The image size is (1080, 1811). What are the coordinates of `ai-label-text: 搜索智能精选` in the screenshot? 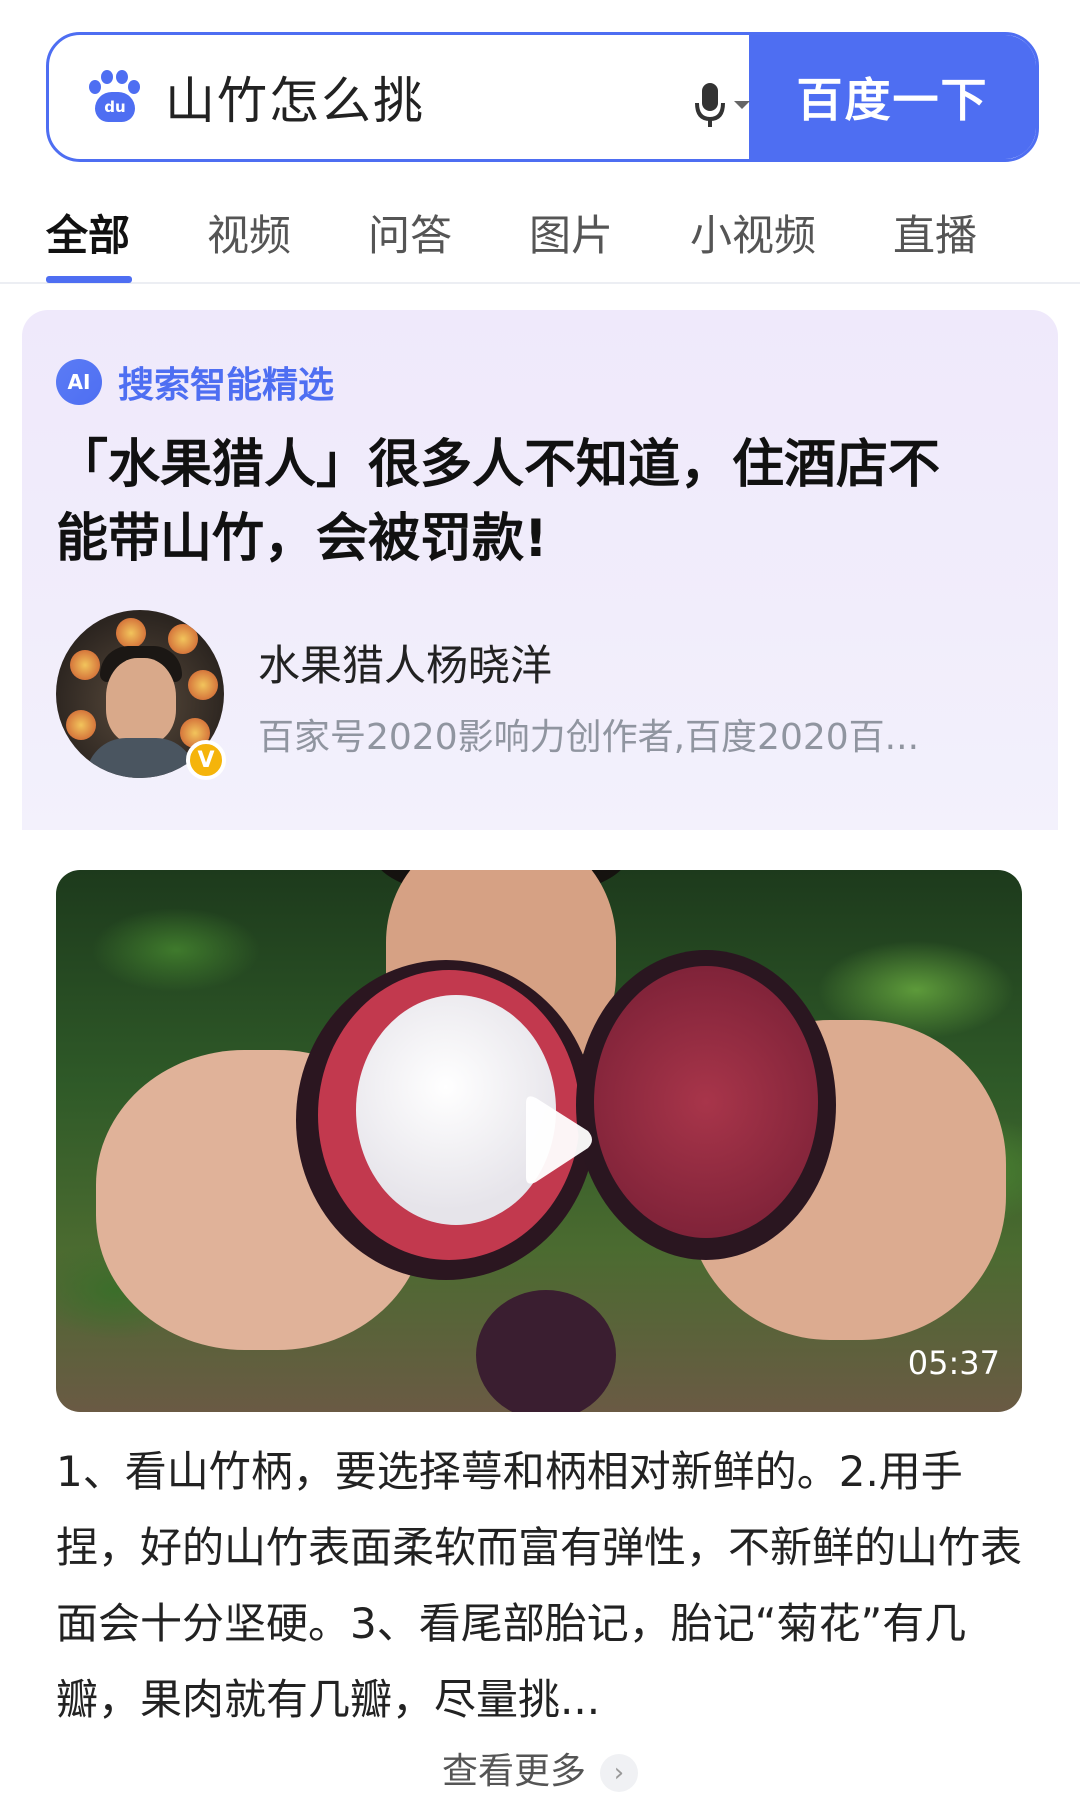 It's located at (226, 385).